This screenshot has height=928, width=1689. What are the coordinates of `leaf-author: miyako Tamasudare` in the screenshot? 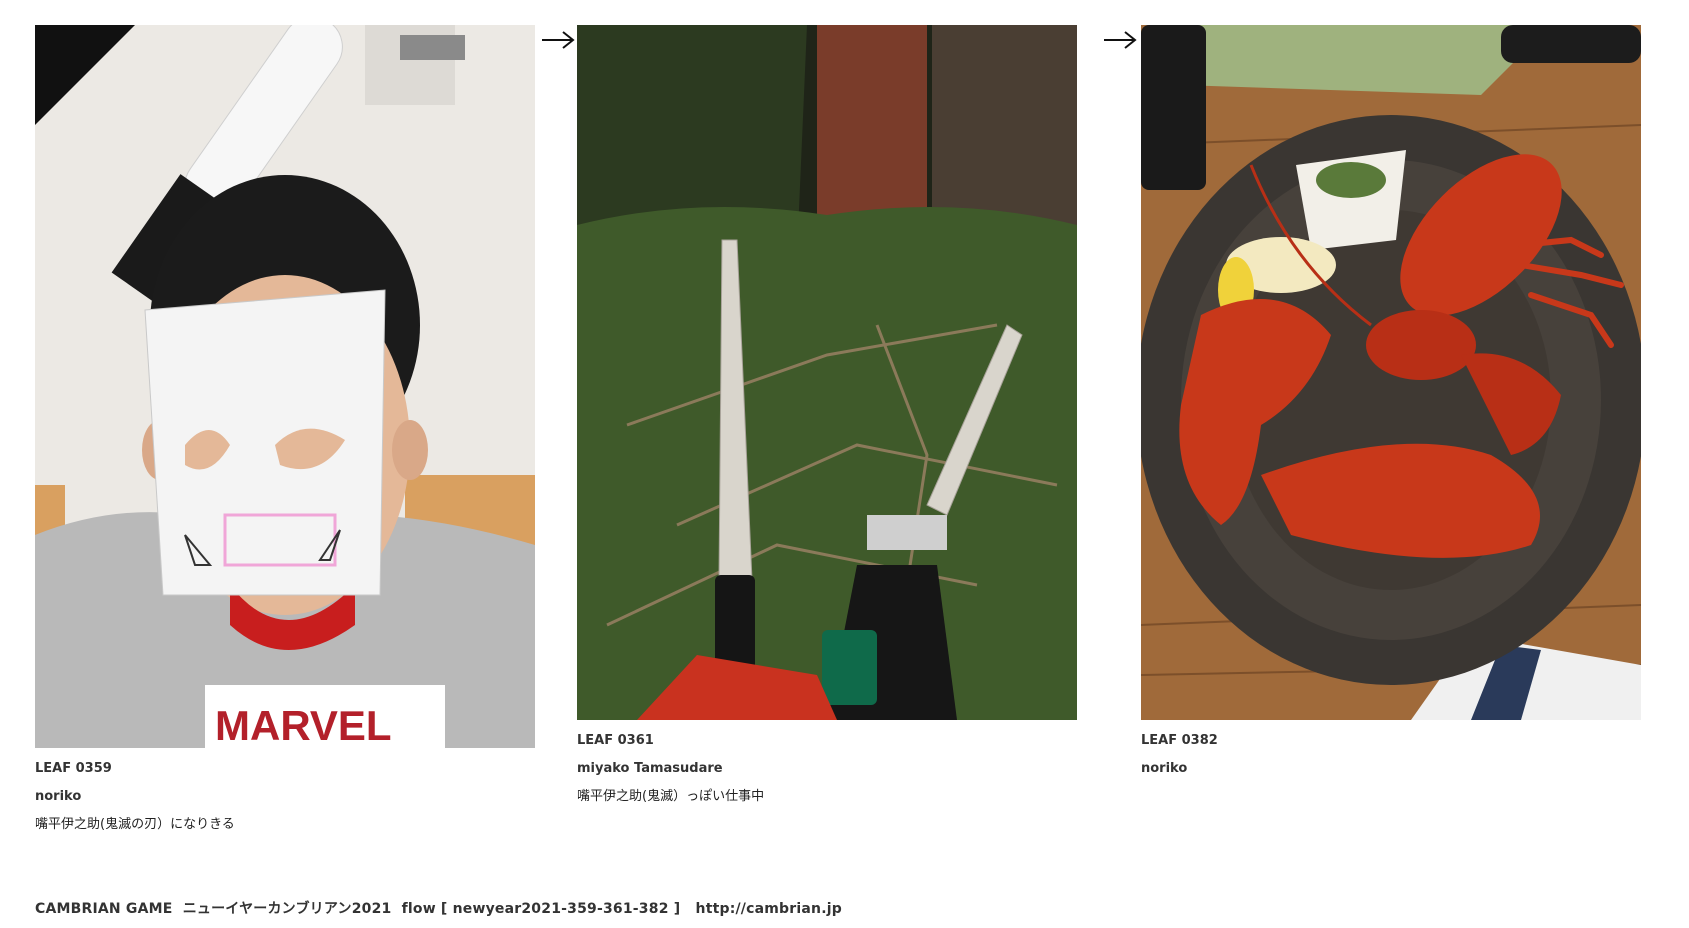 It's located at (827, 769).